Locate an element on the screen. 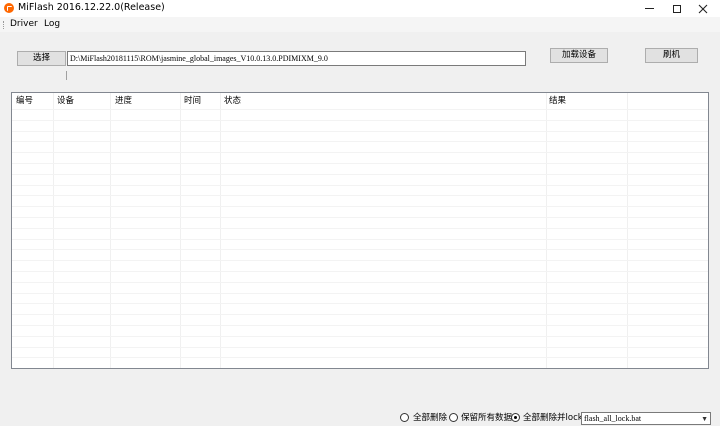 The width and height of the screenshot is (720, 426). splitter-handle is located at coordinates (66, 75).